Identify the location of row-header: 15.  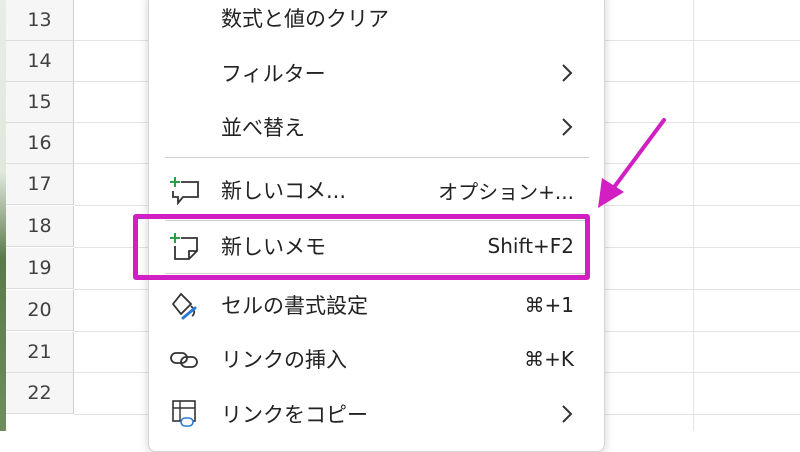
(40, 102).